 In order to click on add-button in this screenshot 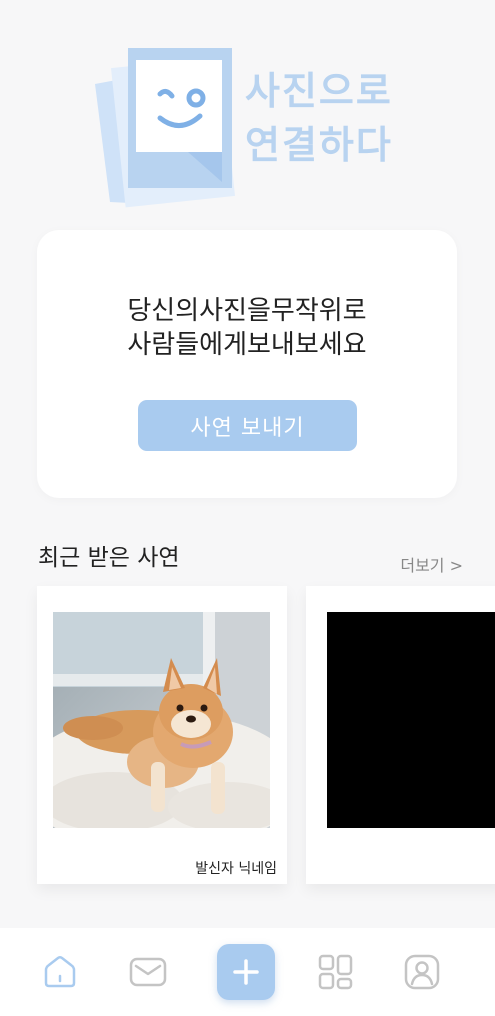, I will do `click(246, 972)`.